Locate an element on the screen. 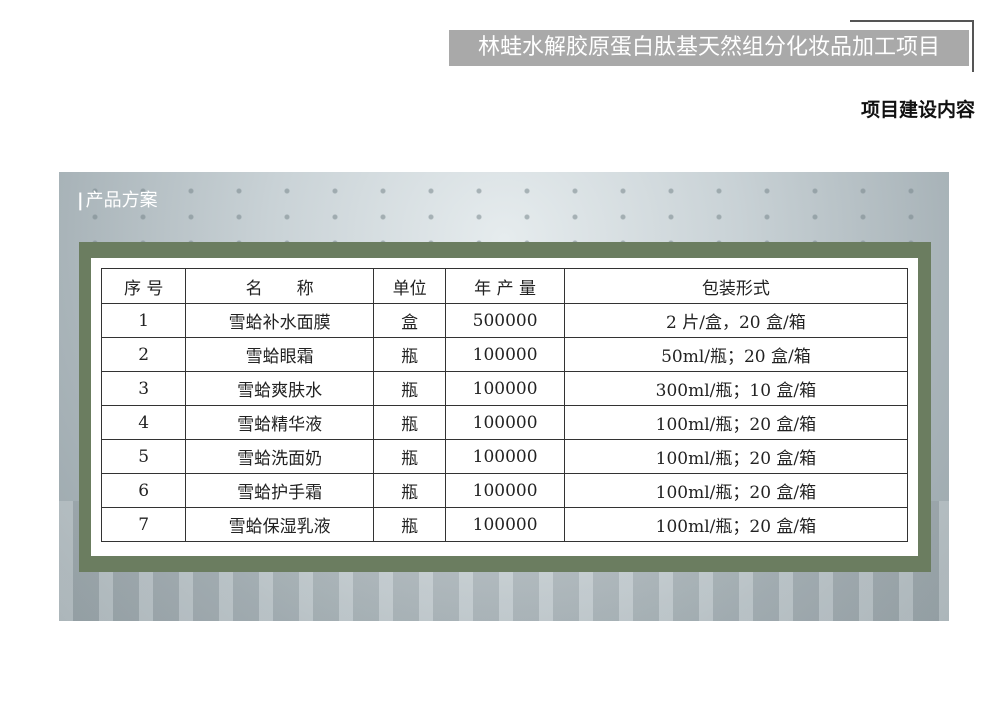 The width and height of the screenshot is (1000, 707). table-header-row: 序 号 名 称 单位 年 产 量 包装形式 is located at coordinates (504, 286).